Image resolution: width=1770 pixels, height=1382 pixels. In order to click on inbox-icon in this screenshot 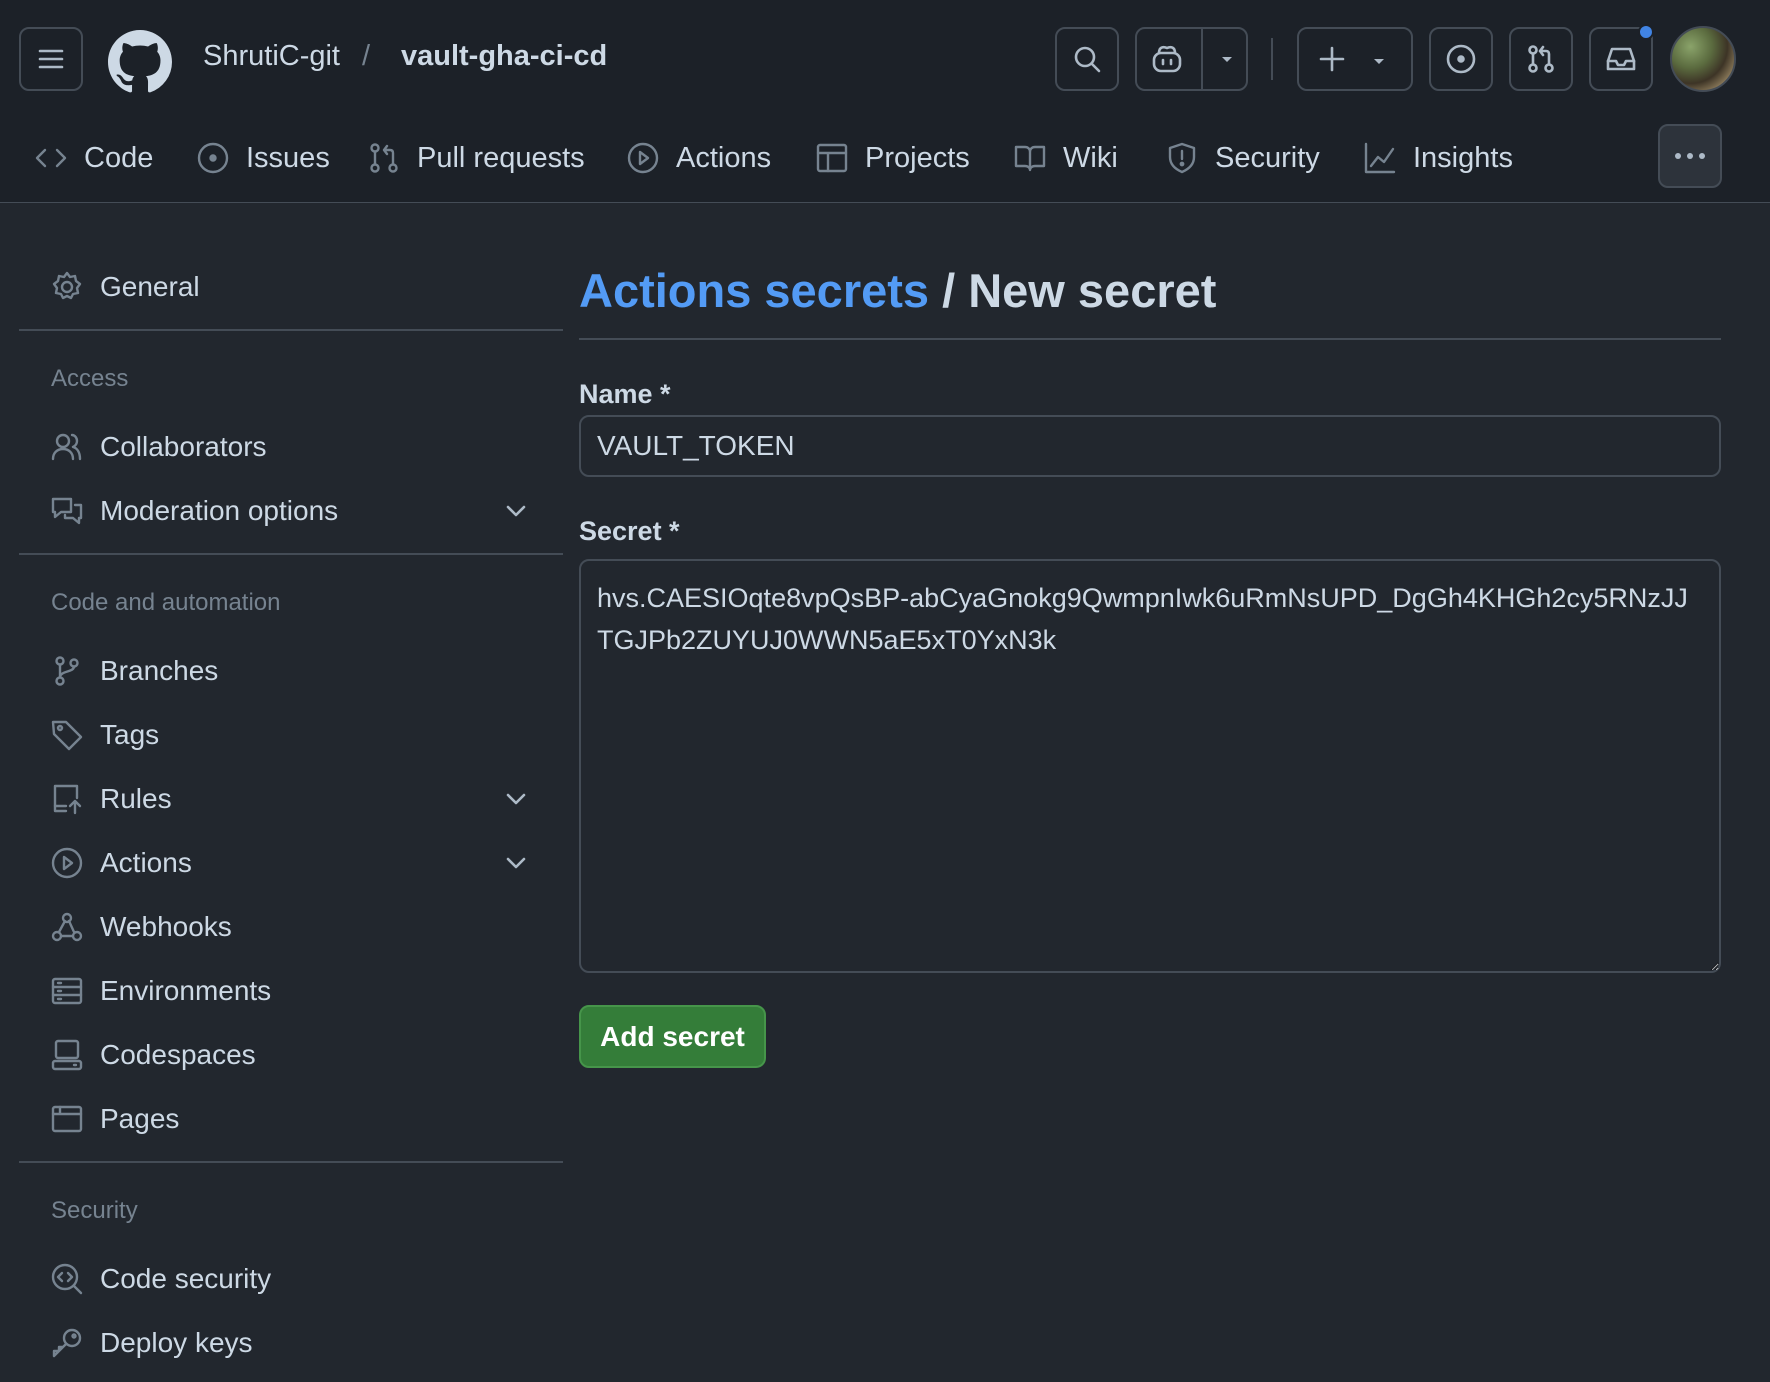, I will do `click(1621, 59)`.